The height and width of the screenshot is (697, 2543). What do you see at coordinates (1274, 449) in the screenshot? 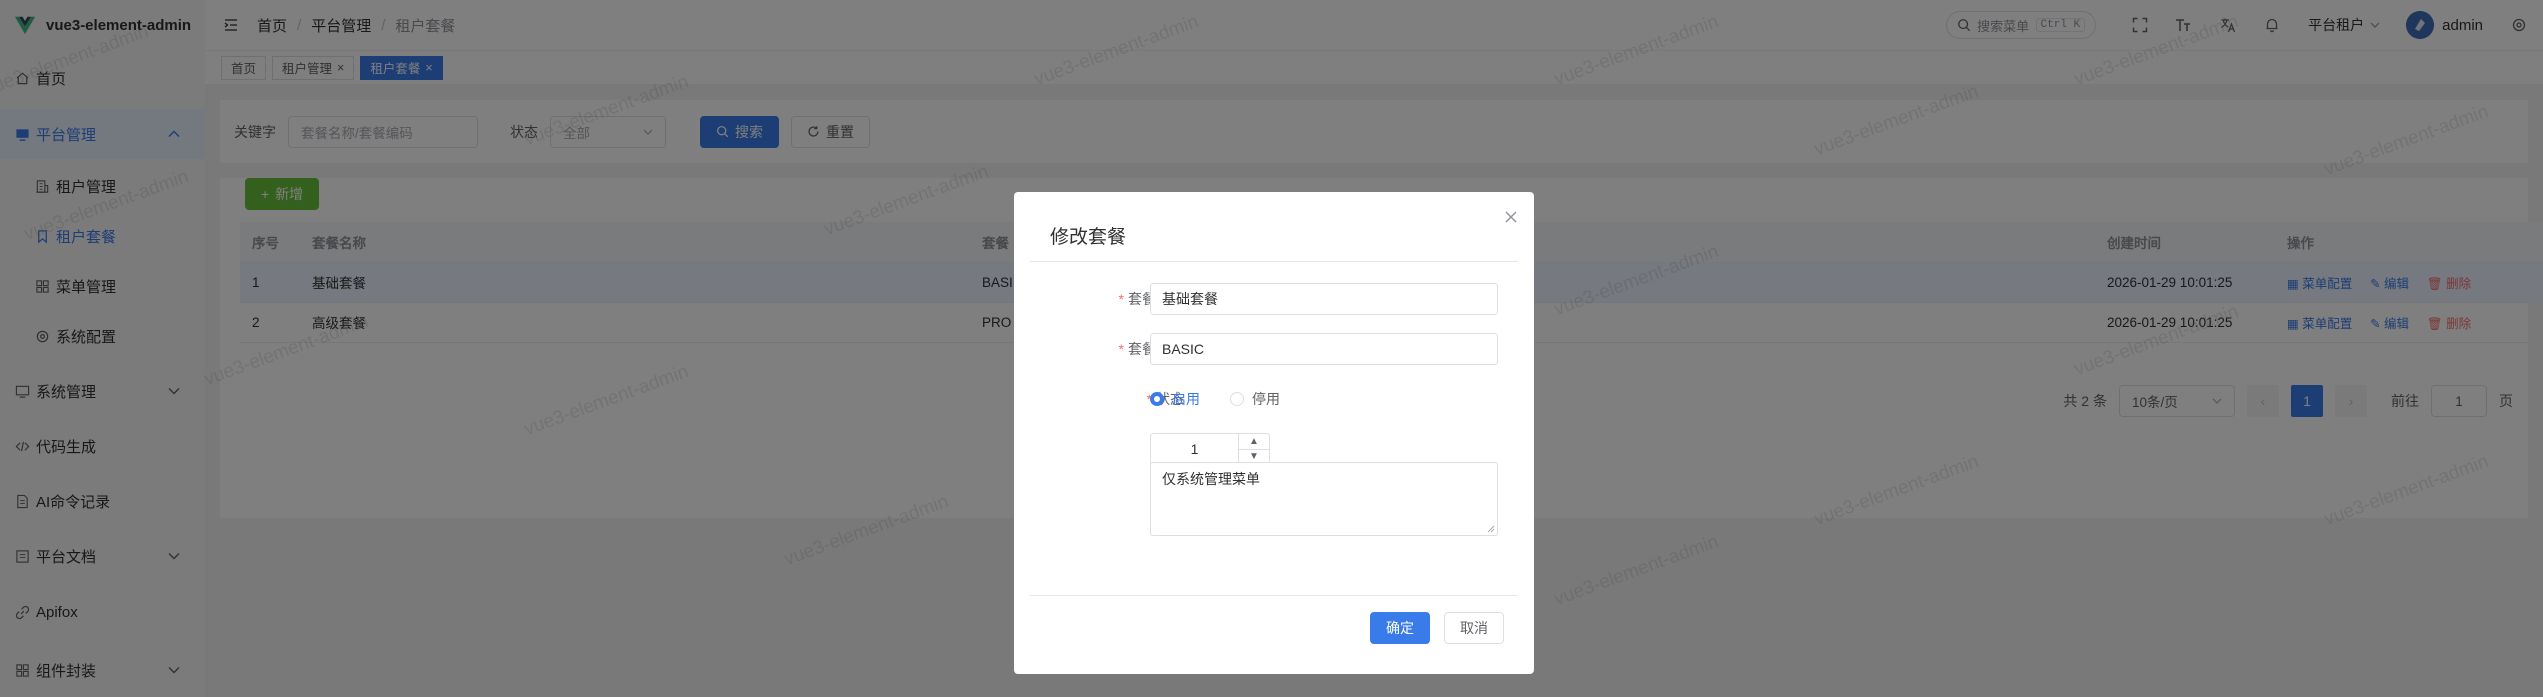
I see `form-row-sort: 排序 1 ▲ ▼` at bounding box center [1274, 449].